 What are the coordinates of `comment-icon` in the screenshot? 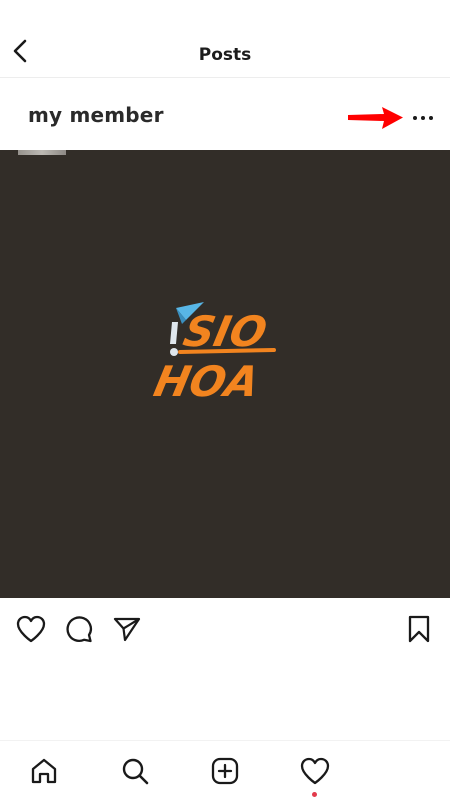 It's located at (79, 629).